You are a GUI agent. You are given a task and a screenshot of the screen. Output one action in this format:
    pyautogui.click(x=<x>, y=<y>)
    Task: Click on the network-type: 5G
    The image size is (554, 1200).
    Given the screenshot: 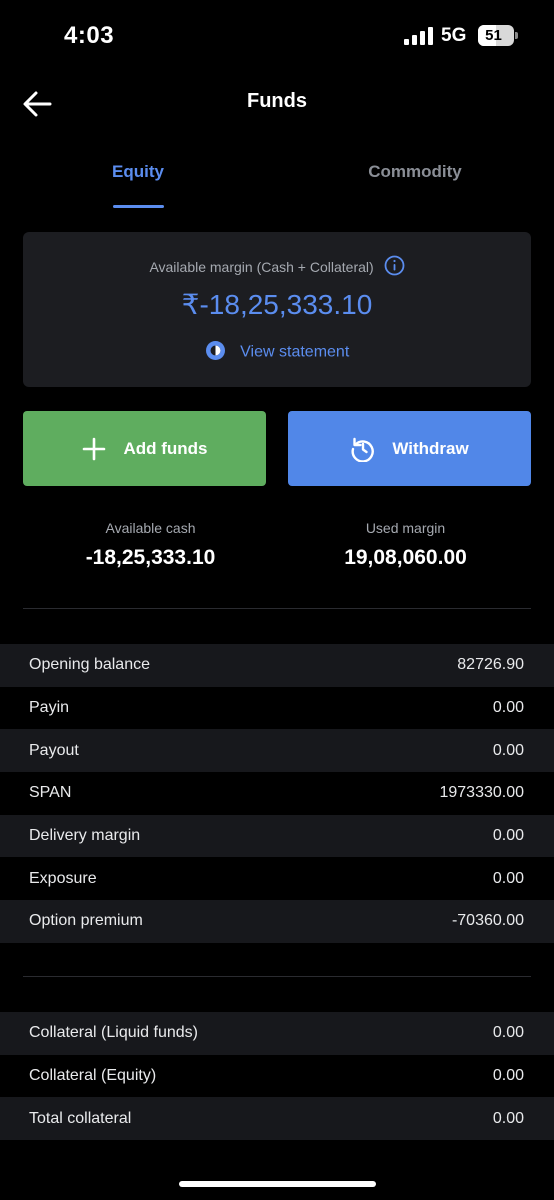 What is the action you would take?
    pyautogui.click(x=454, y=35)
    